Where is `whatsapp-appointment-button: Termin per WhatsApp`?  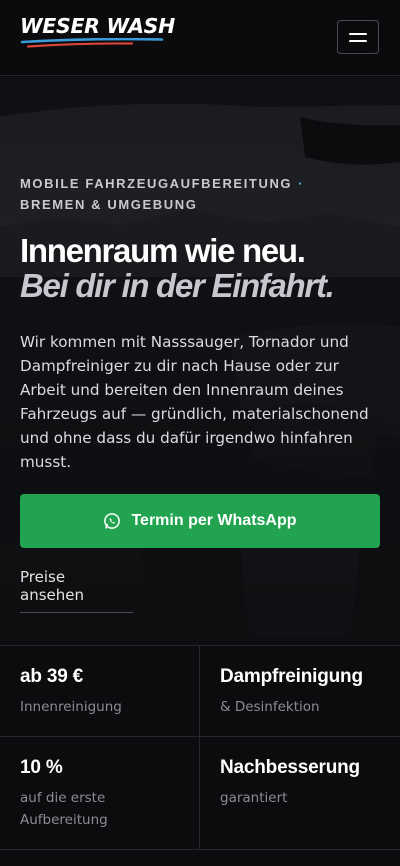
whatsapp-appointment-button: Termin per WhatsApp is located at coordinates (200, 521).